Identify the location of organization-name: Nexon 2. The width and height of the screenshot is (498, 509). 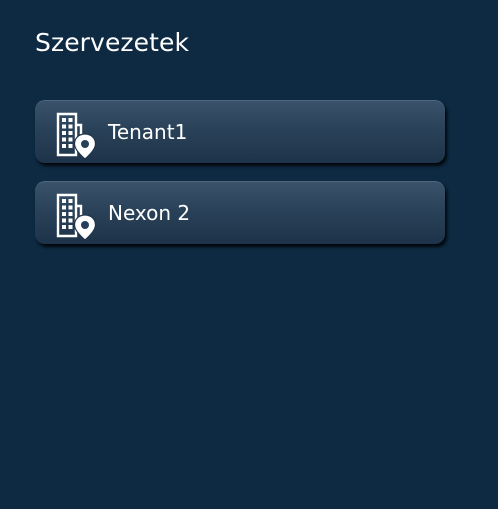
(149, 213).